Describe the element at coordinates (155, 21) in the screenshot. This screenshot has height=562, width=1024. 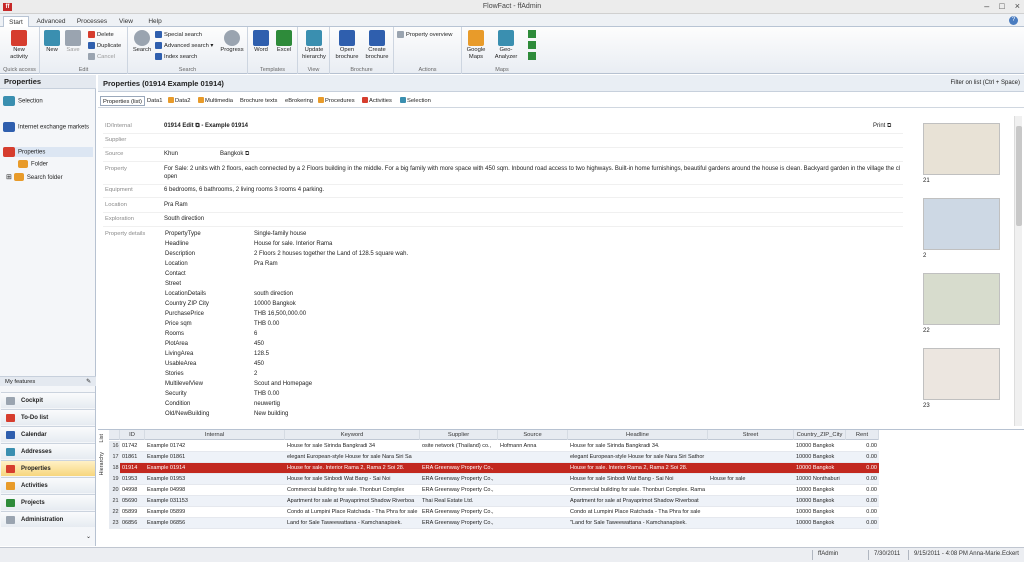
I see `tab-help: Help` at that location.